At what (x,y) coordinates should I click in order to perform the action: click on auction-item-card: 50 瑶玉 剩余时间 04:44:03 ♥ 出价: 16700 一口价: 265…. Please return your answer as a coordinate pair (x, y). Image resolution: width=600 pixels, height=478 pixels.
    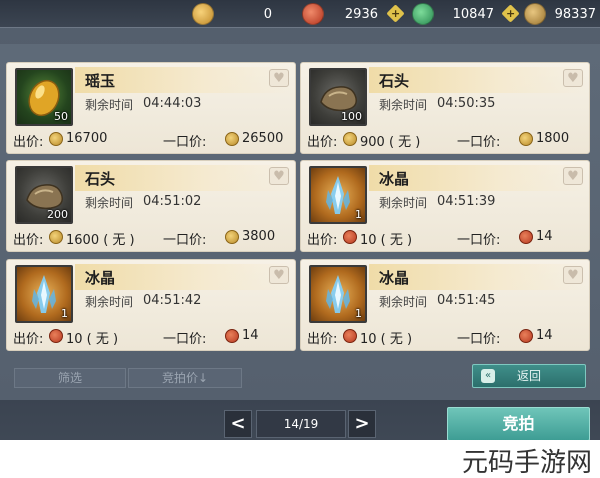
    Looking at the image, I should click on (151, 108).